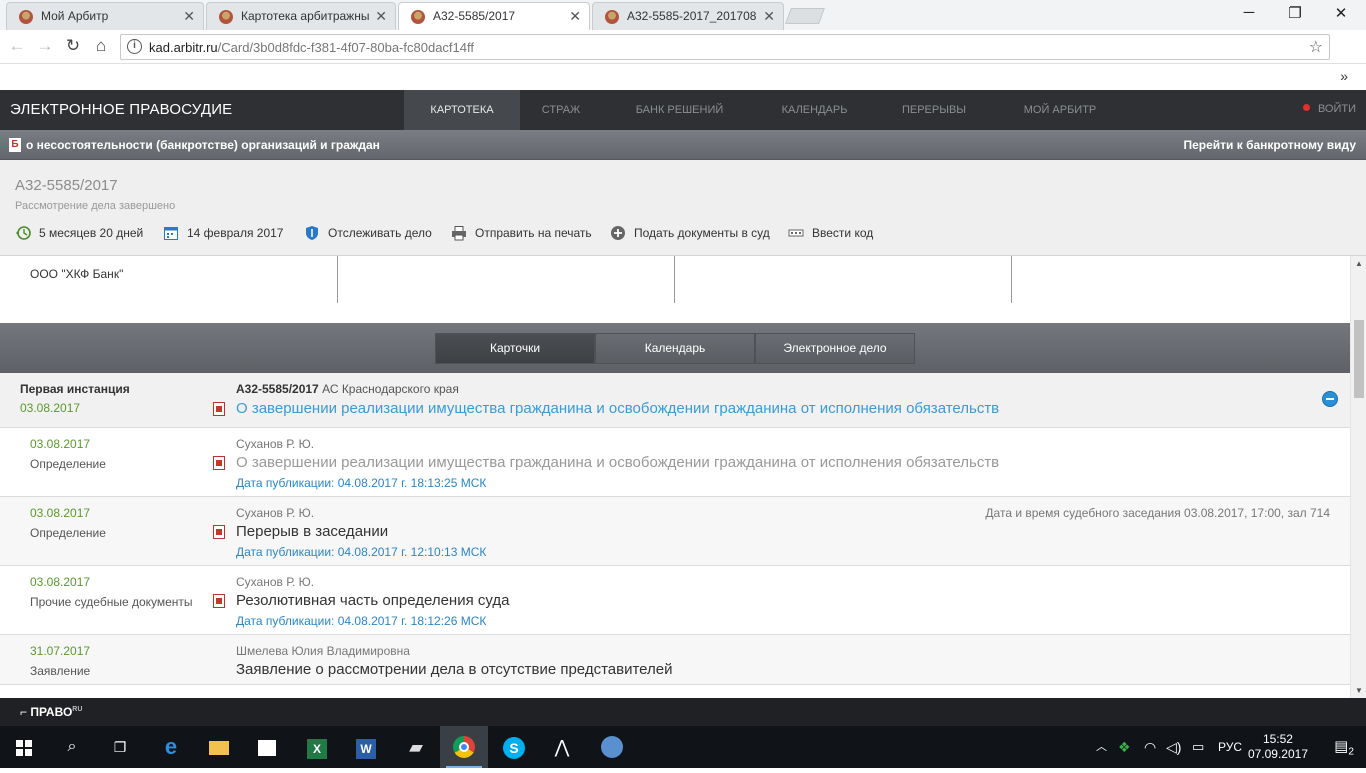  I want to click on doc-type: Определение, so click(68, 464).